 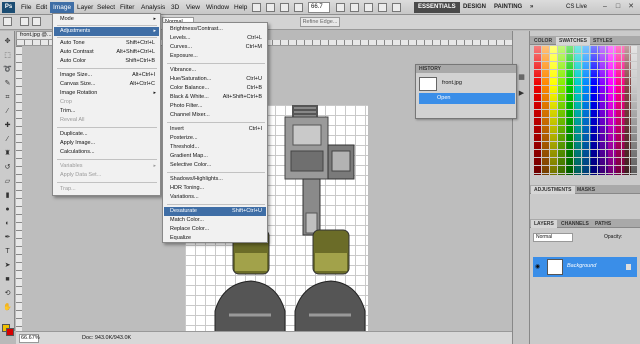 What do you see at coordinates (36, 21) in the screenshot?
I see `add-selection-icon` at bounding box center [36, 21].